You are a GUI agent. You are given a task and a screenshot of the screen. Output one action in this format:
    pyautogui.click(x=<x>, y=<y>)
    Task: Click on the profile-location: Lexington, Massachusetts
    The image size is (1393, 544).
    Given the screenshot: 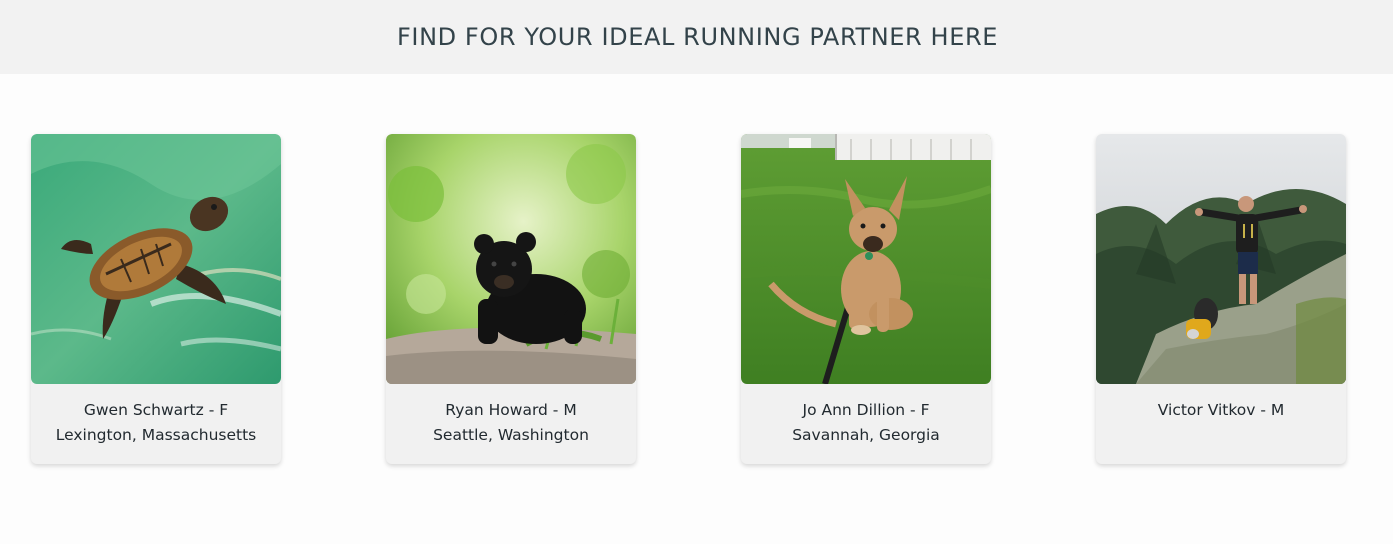 What is the action you would take?
    pyautogui.click(x=156, y=435)
    